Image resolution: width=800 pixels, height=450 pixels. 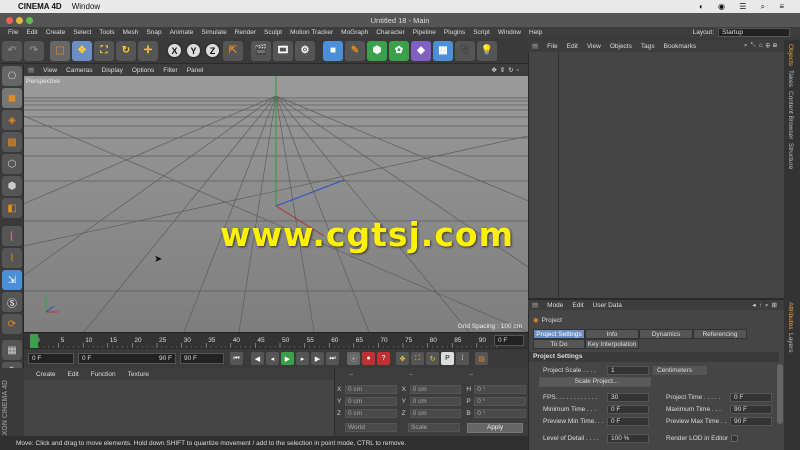 What do you see at coordinates (421, 50) in the screenshot?
I see `deformer-icon: ◆` at bounding box center [421, 50].